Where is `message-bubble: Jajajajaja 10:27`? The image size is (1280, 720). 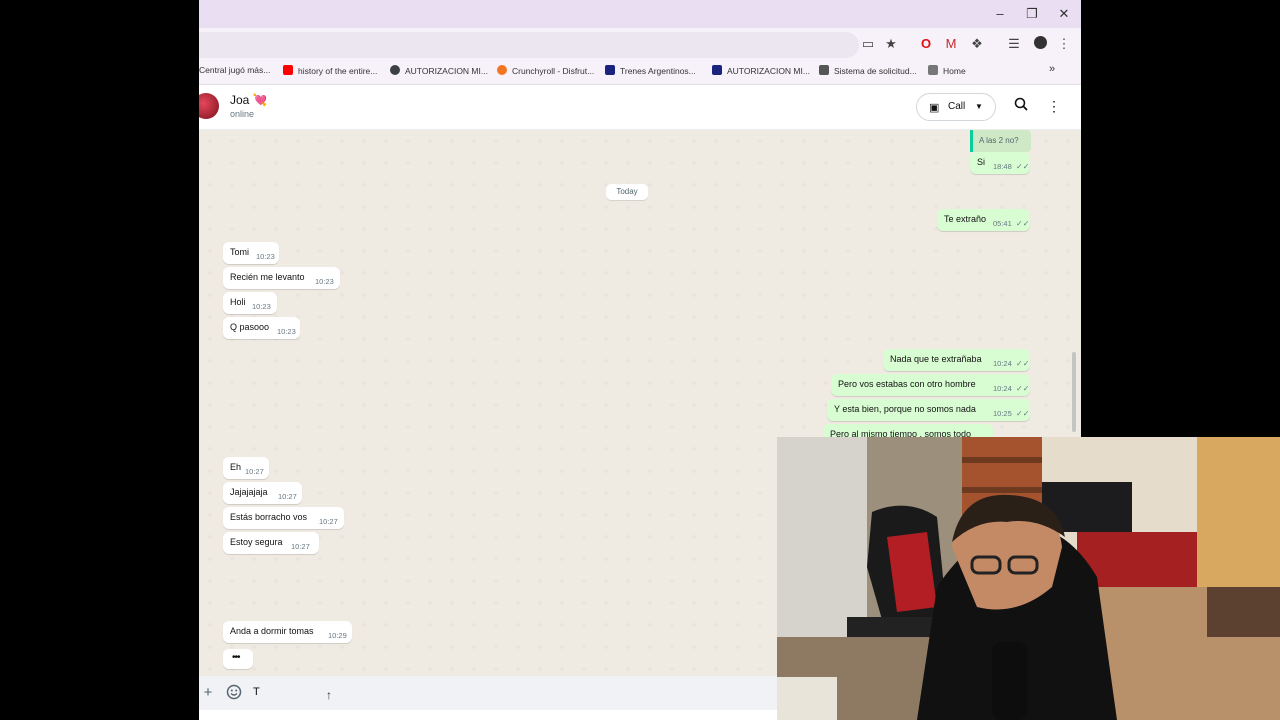 message-bubble: Jajajajaja 10:27 is located at coordinates (262, 493).